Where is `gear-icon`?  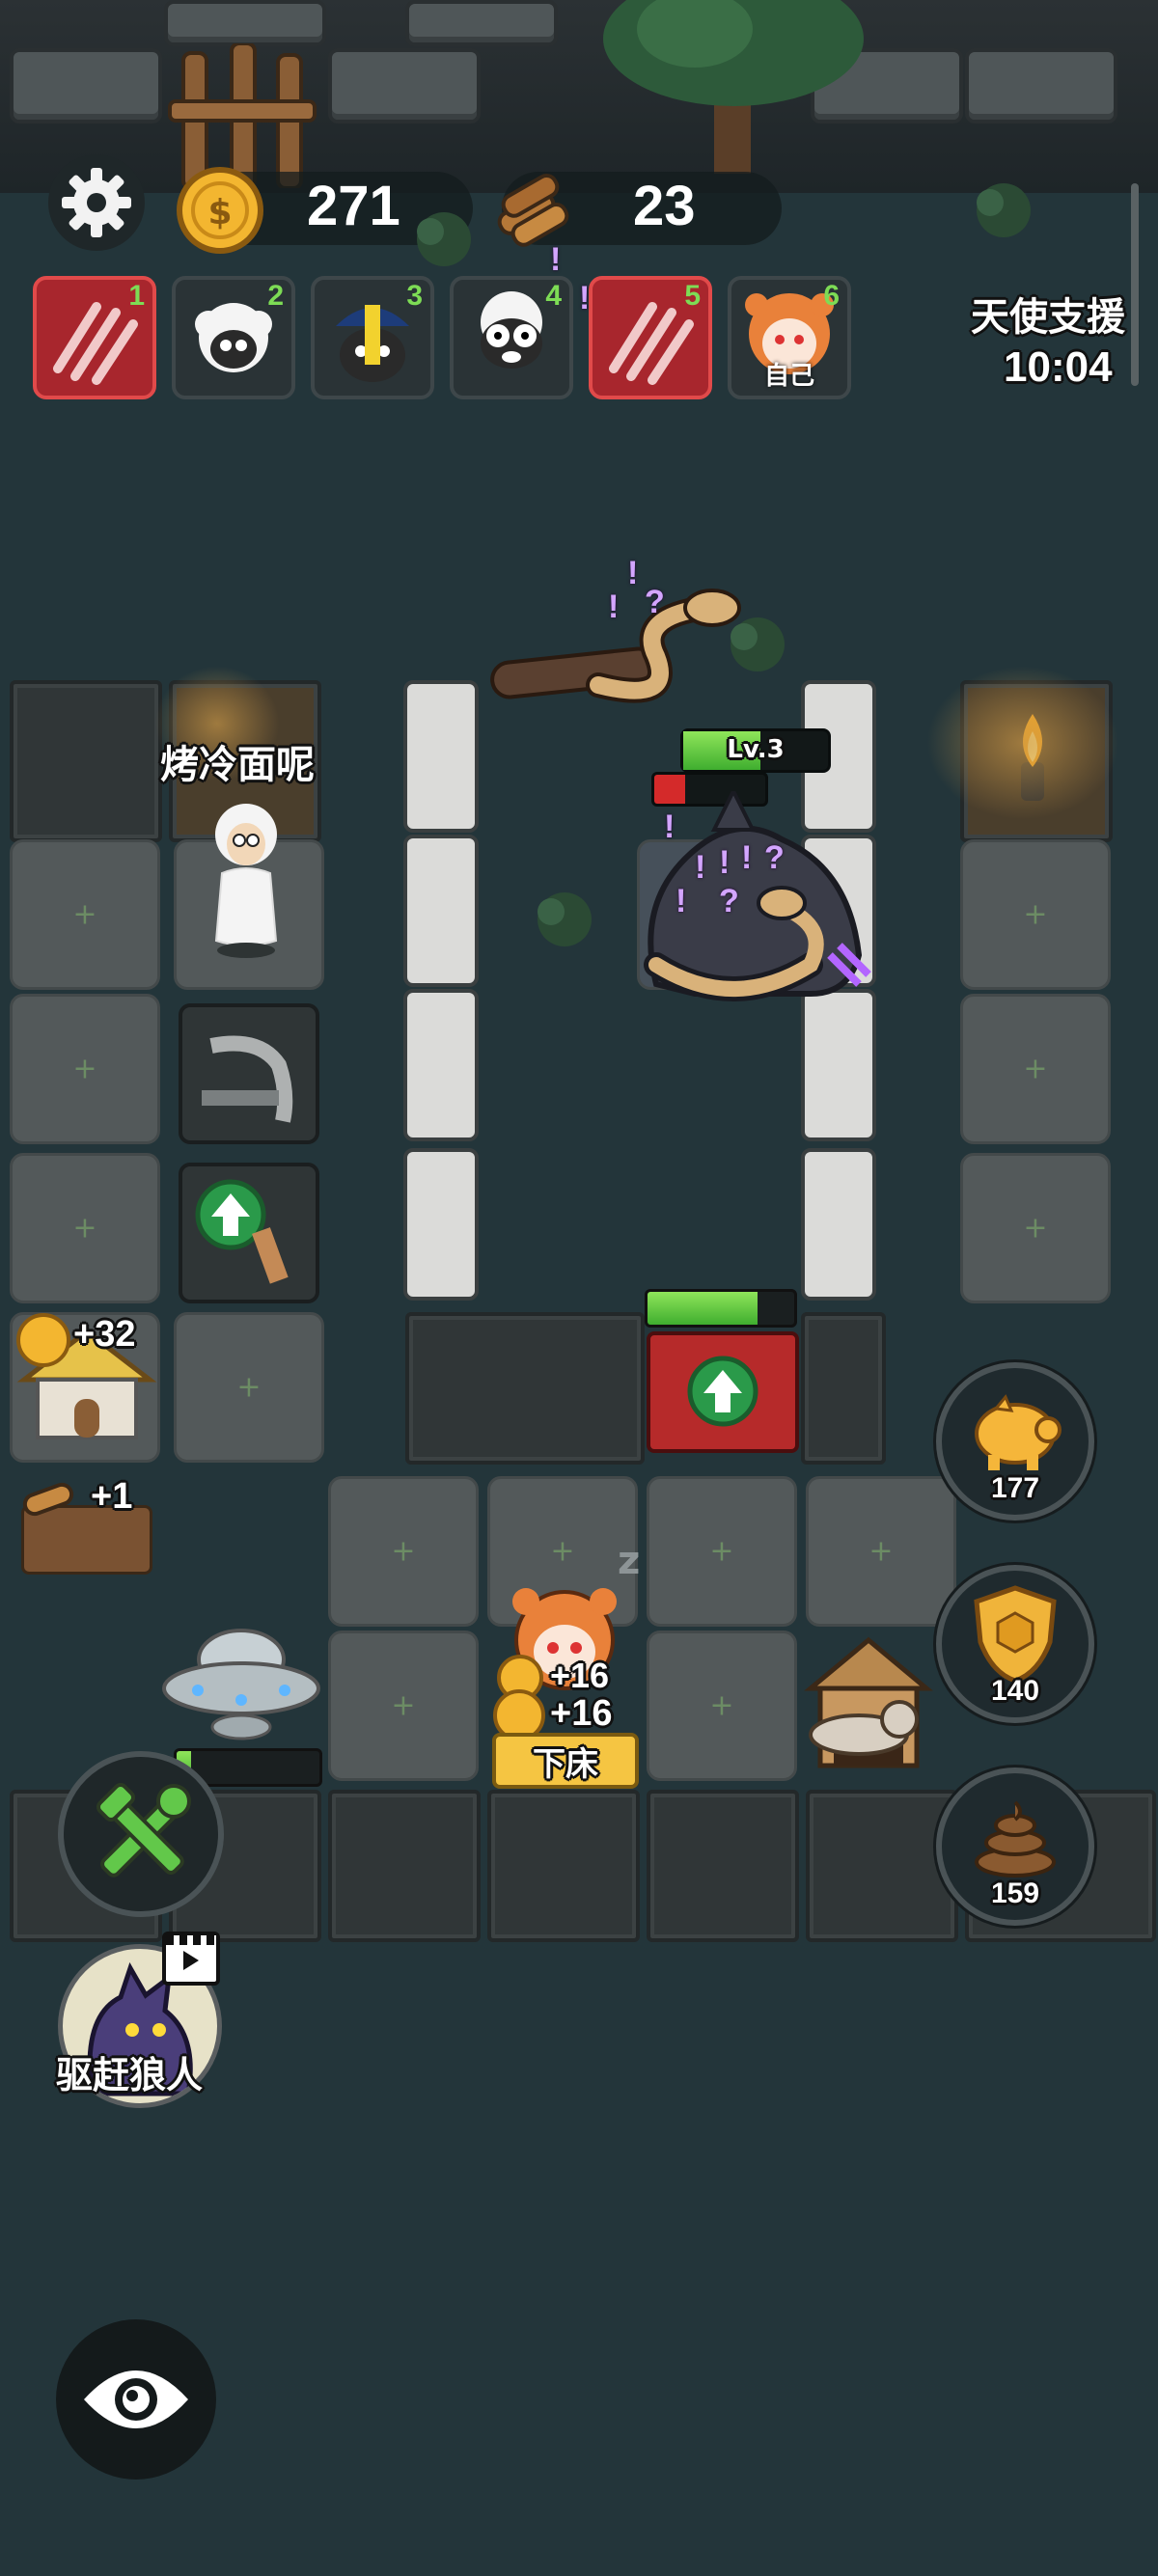
gear-icon is located at coordinates (96, 202).